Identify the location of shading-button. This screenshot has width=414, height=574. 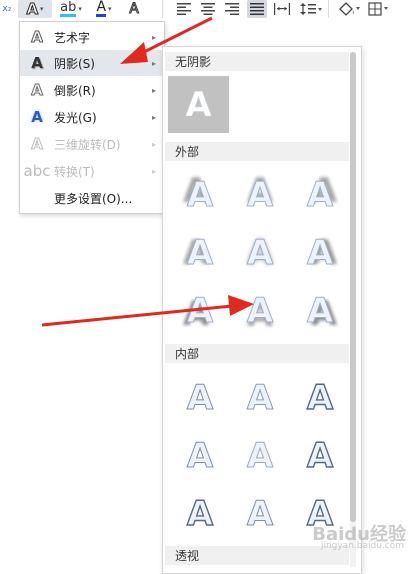
(349, 9).